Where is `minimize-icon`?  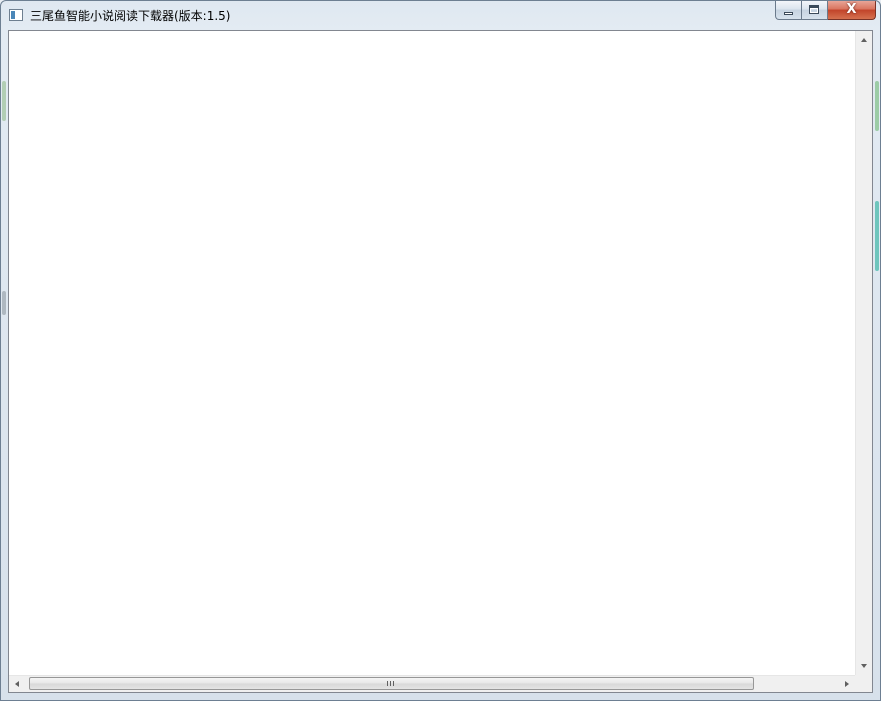
minimize-icon is located at coordinates (788, 13).